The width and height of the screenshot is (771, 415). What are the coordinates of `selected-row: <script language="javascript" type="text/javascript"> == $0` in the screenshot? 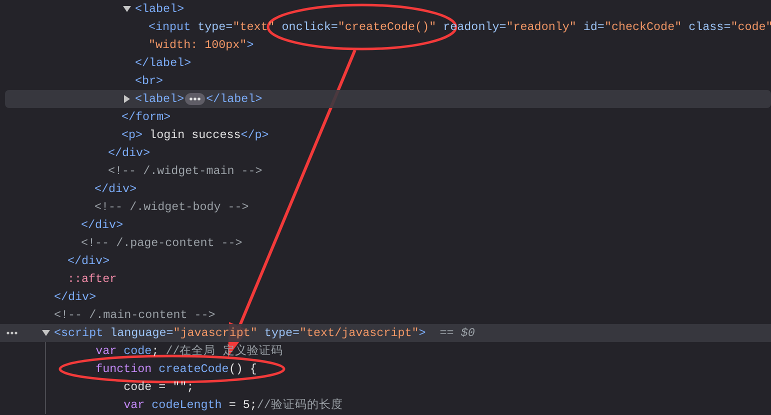 It's located at (385, 333).